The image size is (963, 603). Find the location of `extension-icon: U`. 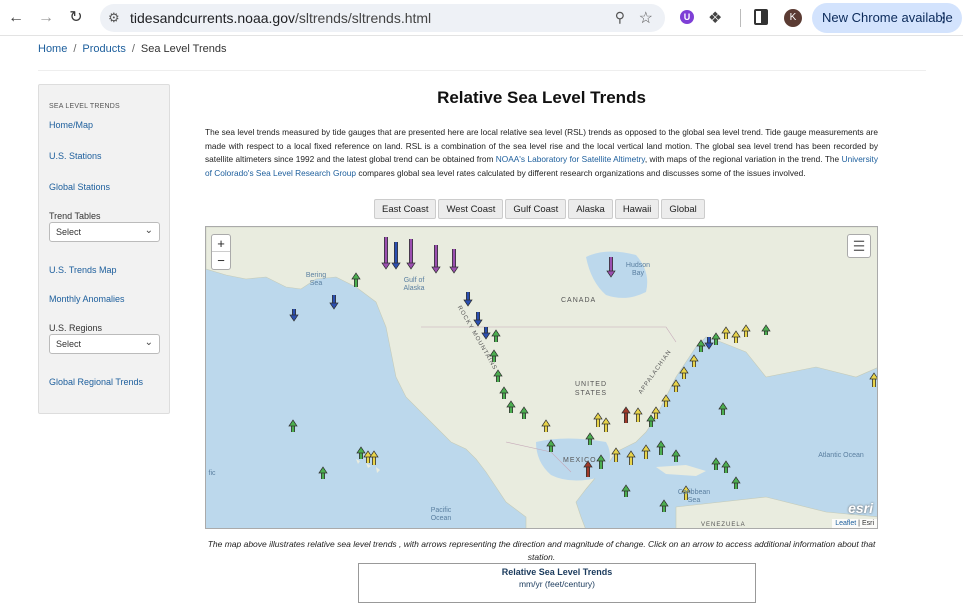

extension-icon: U is located at coordinates (687, 17).